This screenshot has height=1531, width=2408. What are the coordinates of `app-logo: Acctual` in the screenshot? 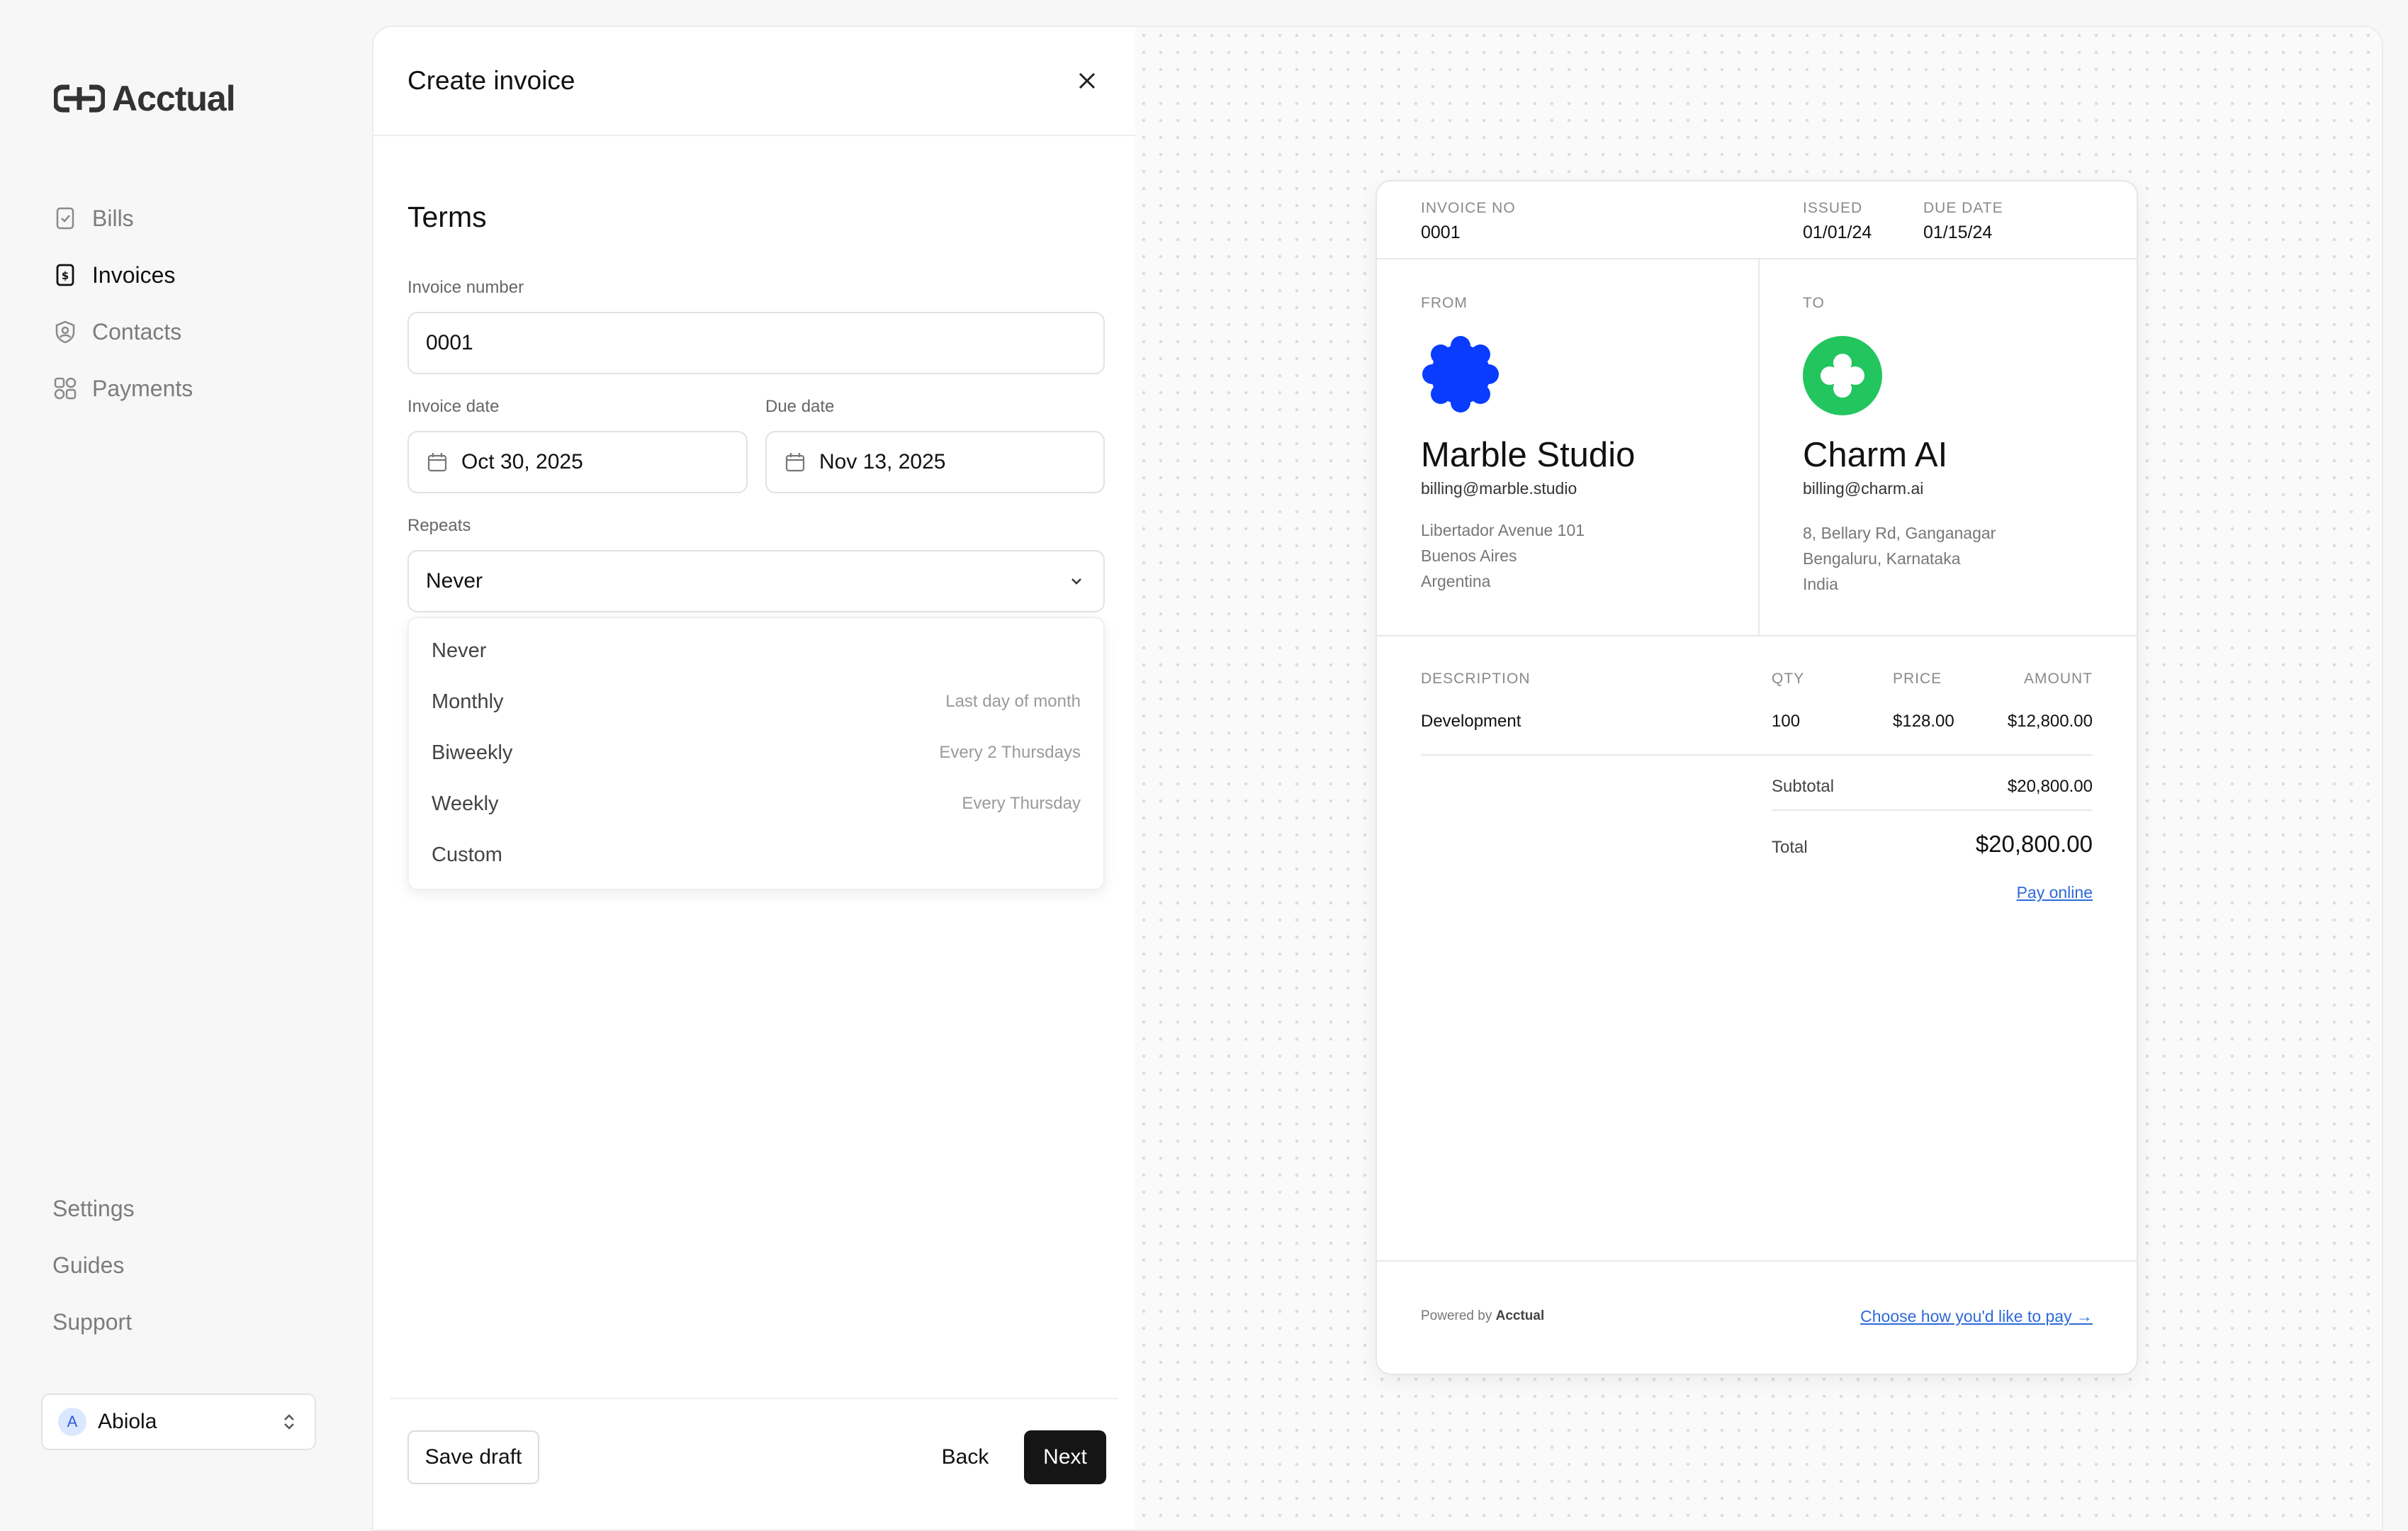 It's located at (145, 98).